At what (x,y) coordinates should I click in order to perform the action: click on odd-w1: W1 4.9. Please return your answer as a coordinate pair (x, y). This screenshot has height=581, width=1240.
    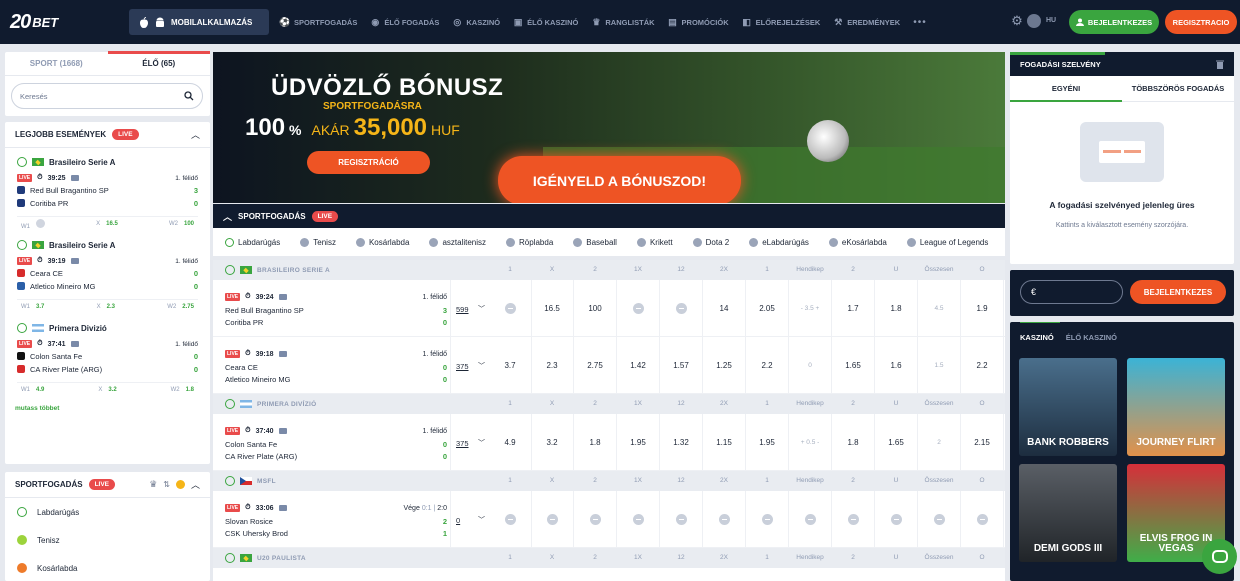
    Looking at the image, I should click on (32, 390).